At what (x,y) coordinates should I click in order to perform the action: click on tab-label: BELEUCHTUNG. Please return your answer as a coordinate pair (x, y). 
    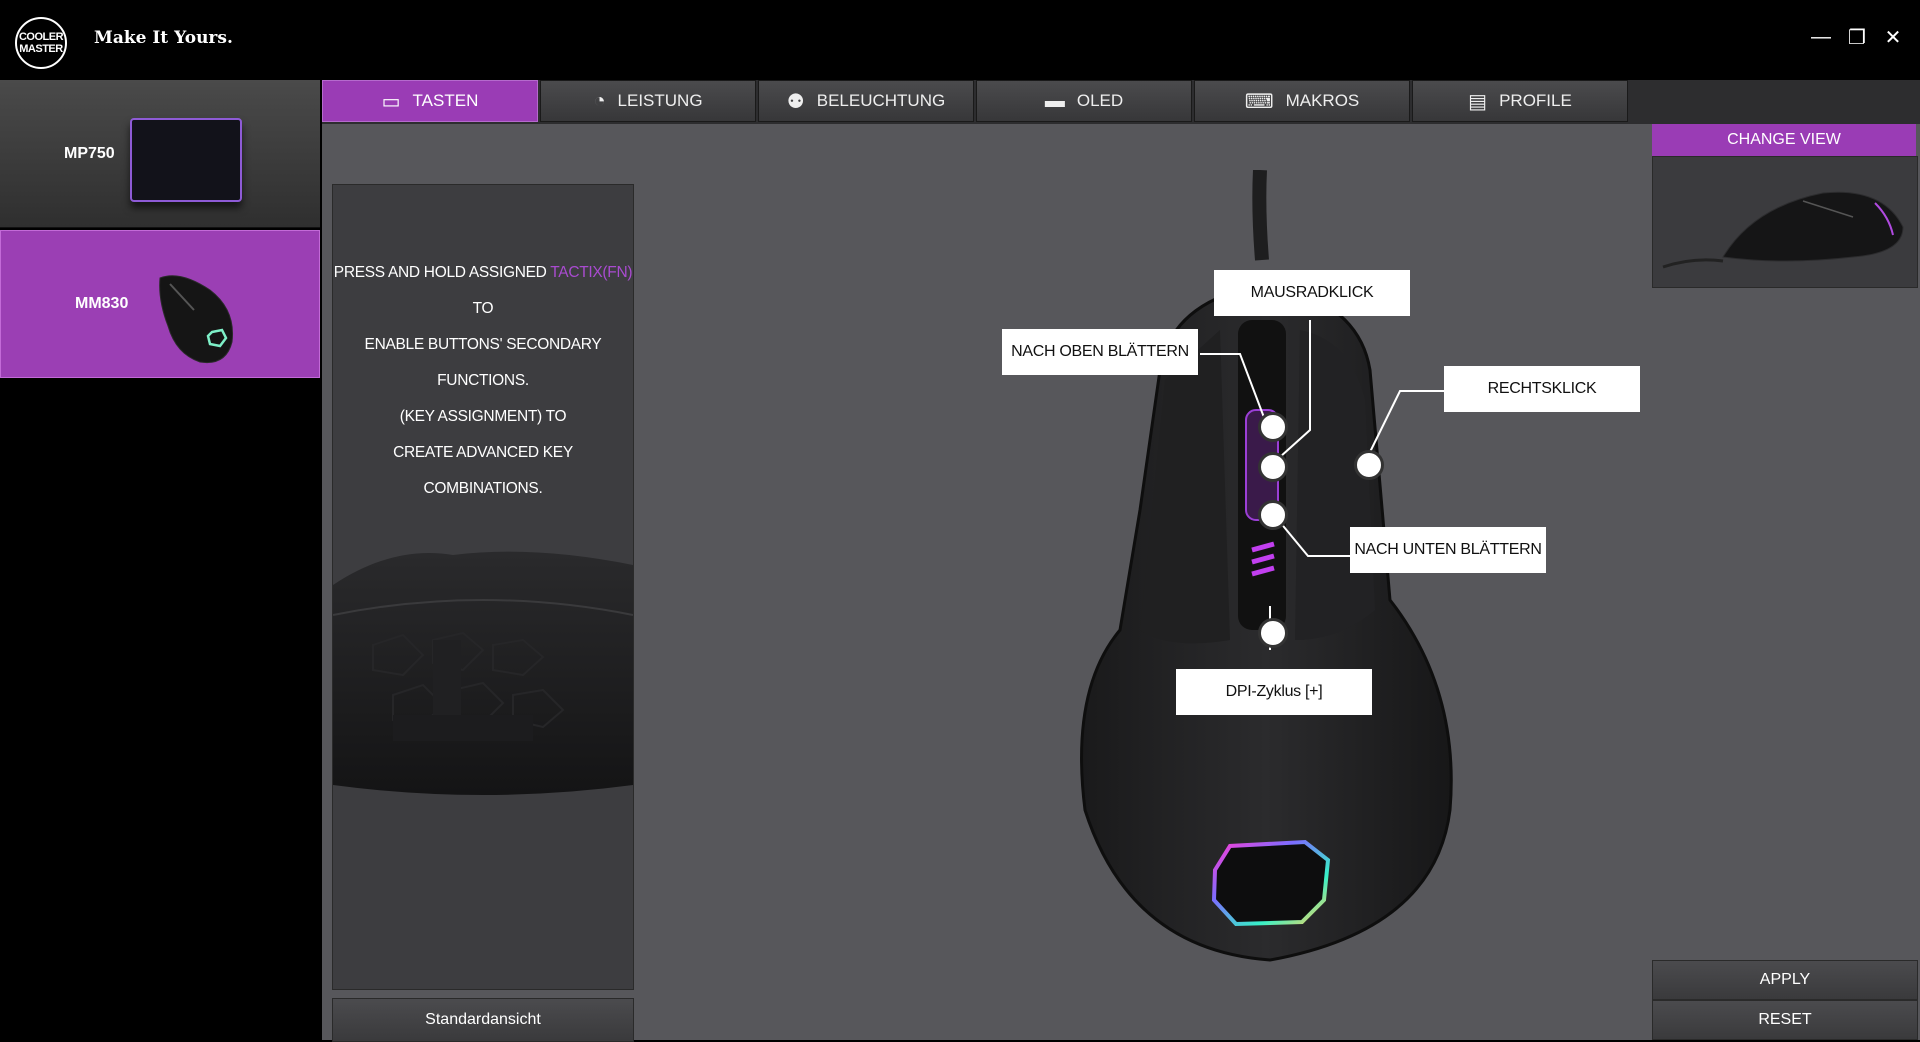
    Looking at the image, I should click on (881, 100).